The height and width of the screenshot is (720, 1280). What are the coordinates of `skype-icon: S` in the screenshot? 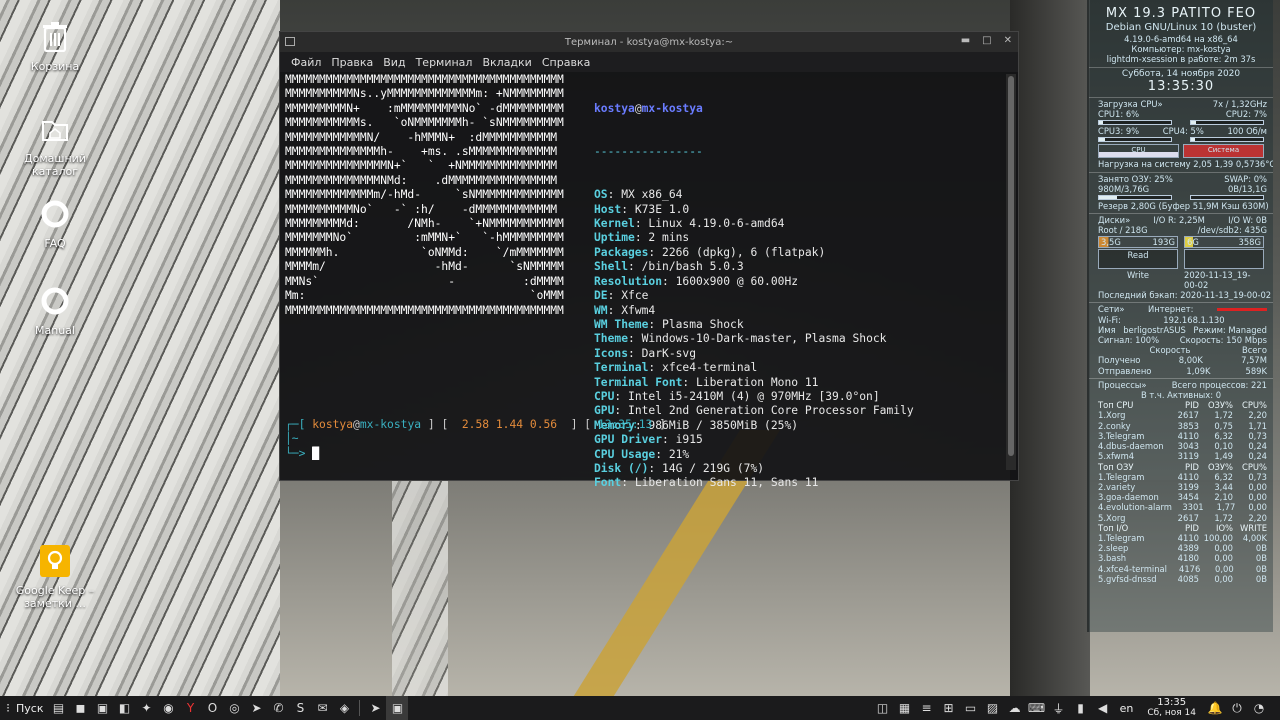 It's located at (300, 708).